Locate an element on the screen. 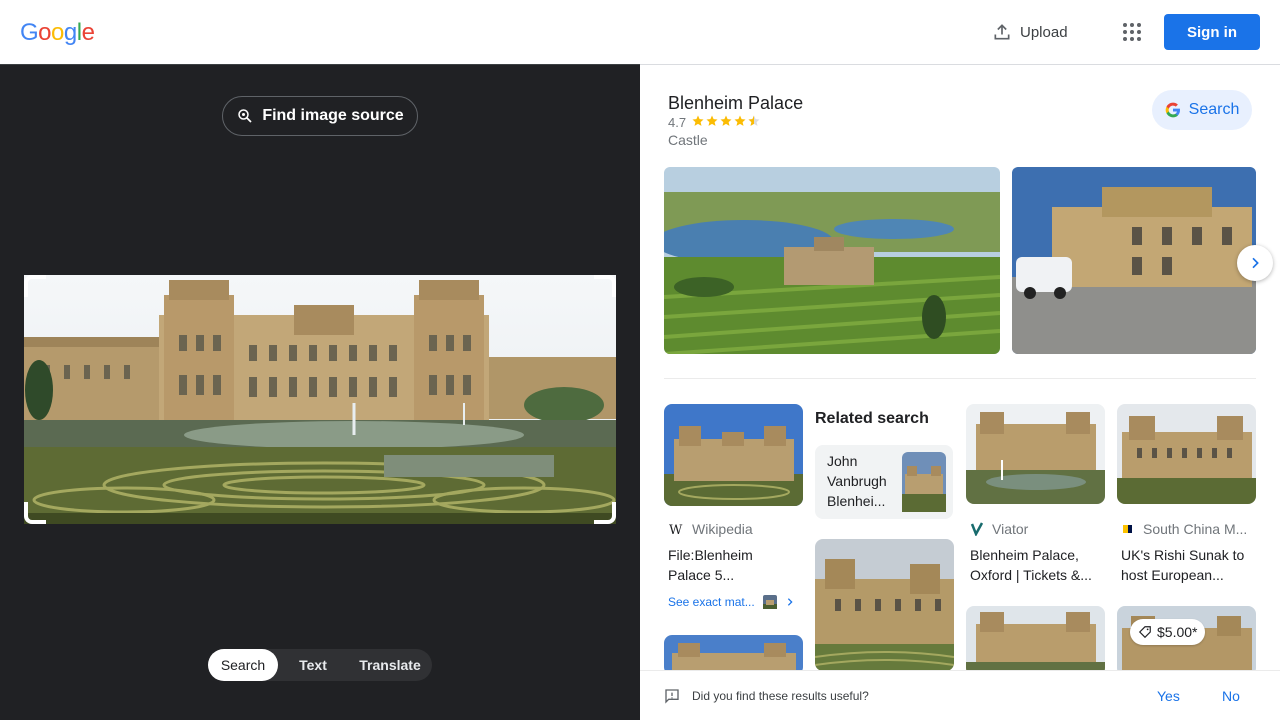 The width and height of the screenshot is (1280, 720). section-divider is located at coordinates (960, 378).